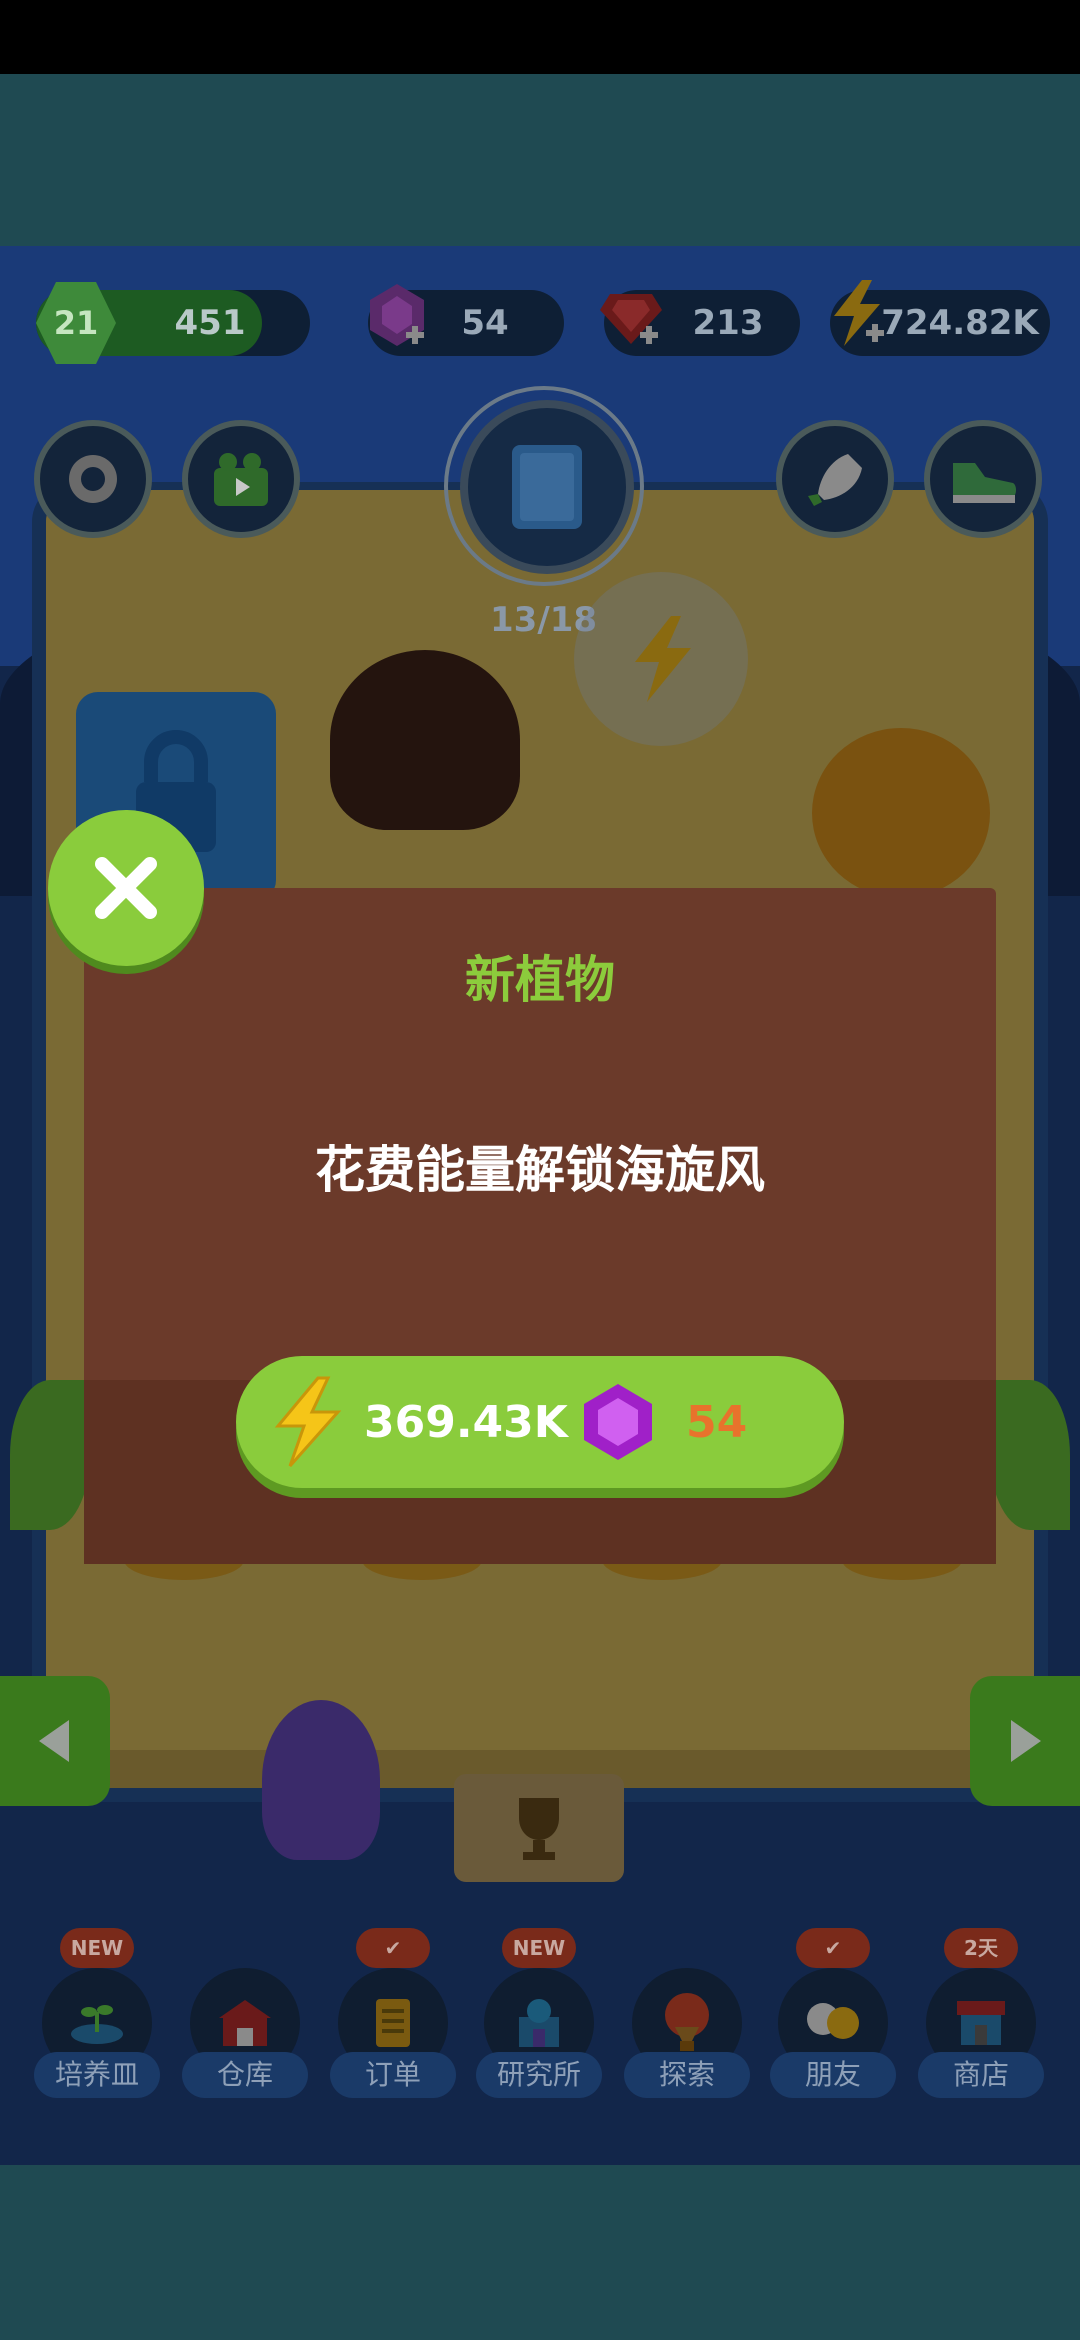  What do you see at coordinates (981, 2023) in the screenshot?
I see `nav-shop: 2天 商店` at bounding box center [981, 2023].